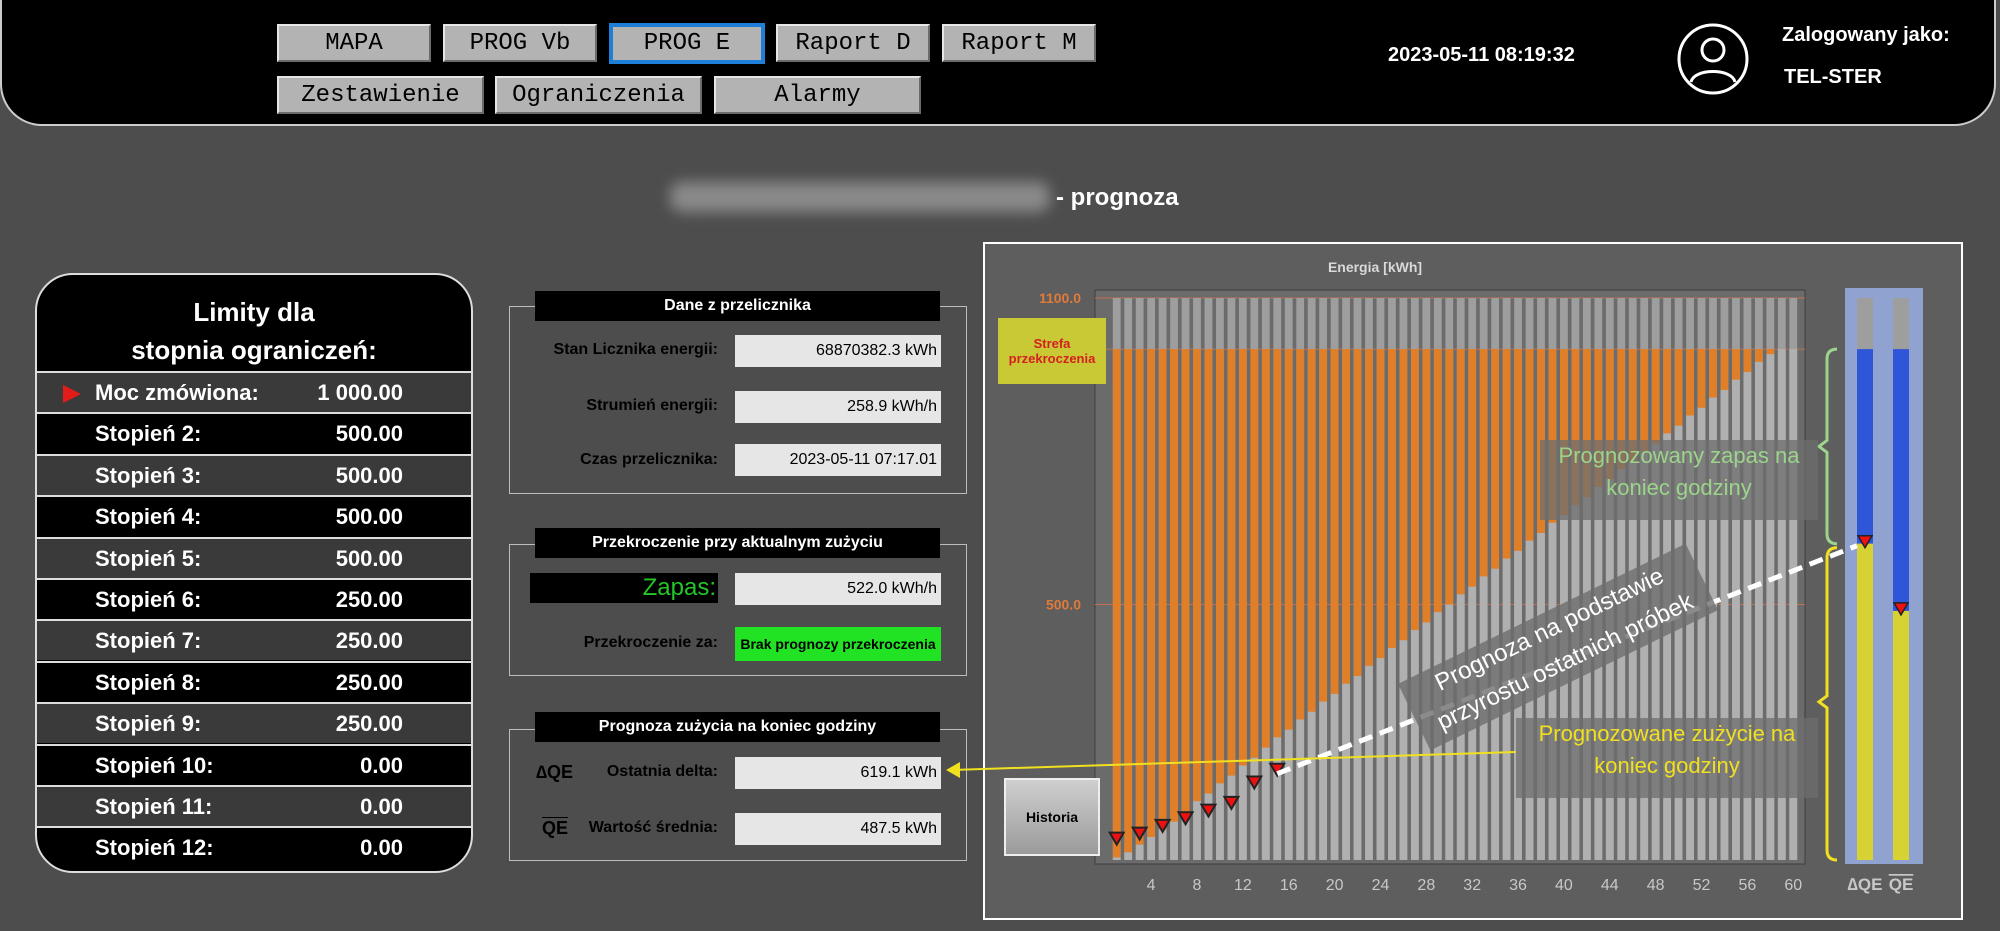 The image size is (2000, 931). What do you see at coordinates (254, 598) in the screenshot?
I see `limit-row: Stopień 6: 250.00` at bounding box center [254, 598].